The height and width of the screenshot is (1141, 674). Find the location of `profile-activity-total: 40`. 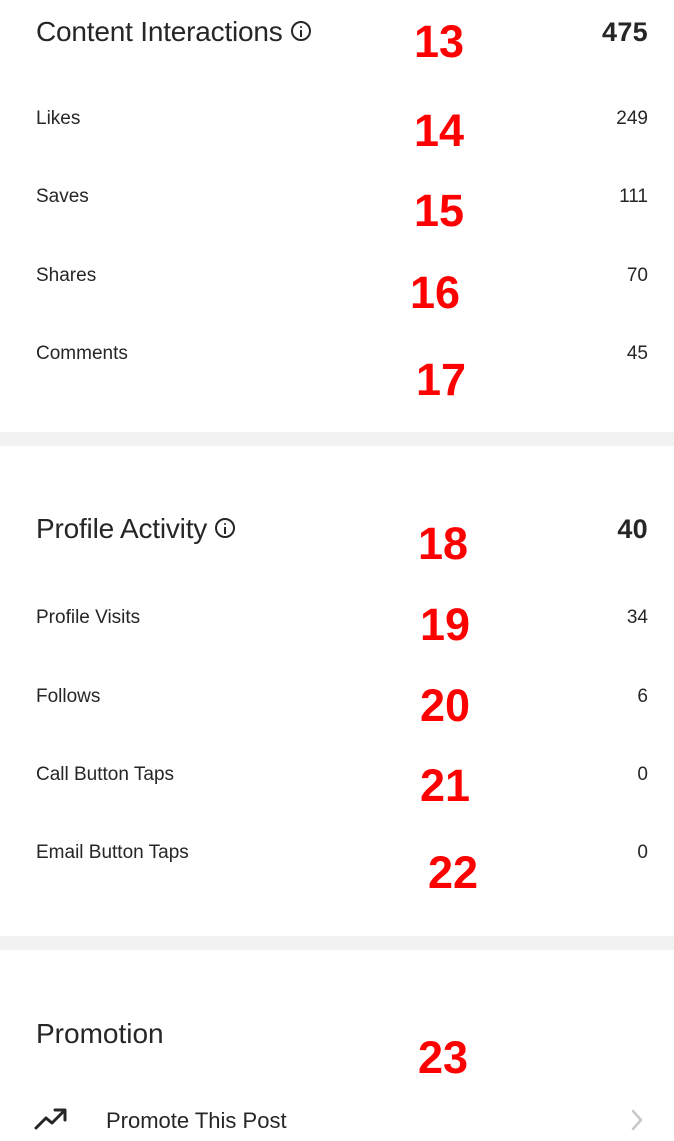

profile-activity-total: 40 is located at coordinates (632, 529).